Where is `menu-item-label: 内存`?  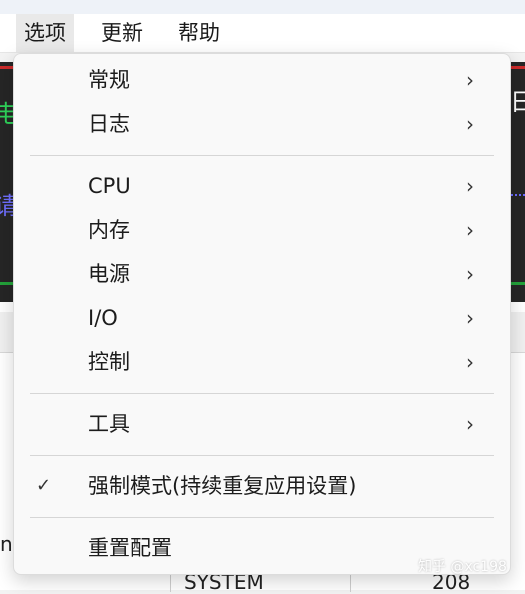 menu-item-label: 内存 is located at coordinates (109, 230).